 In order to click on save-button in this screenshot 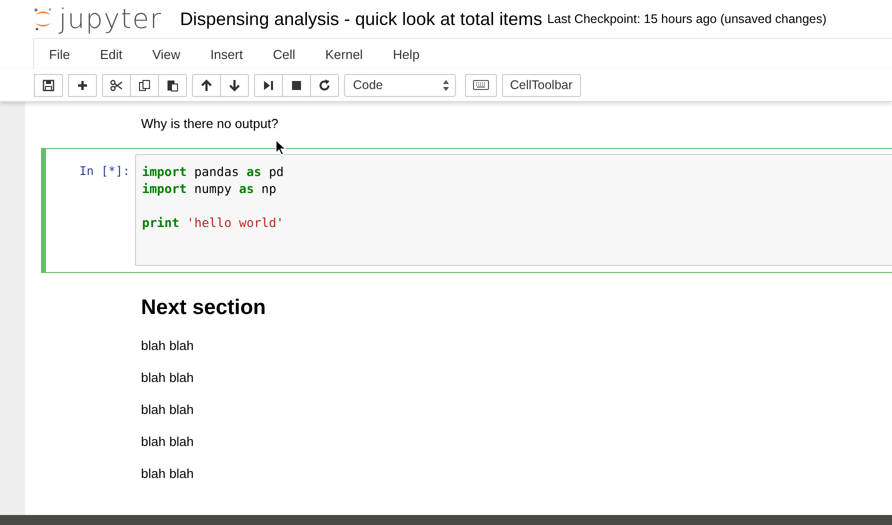, I will do `click(48, 85)`.